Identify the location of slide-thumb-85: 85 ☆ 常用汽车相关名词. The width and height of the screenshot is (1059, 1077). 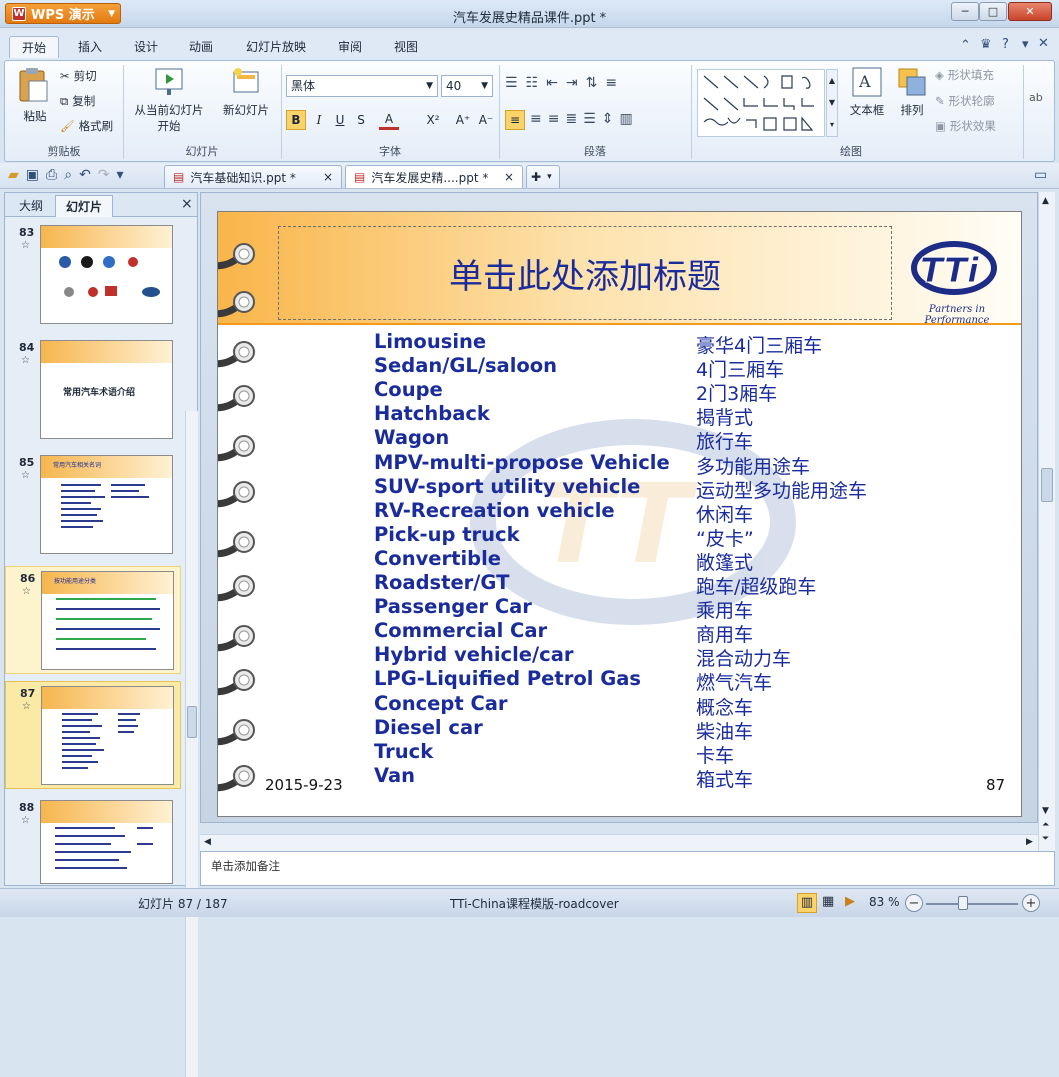
(93, 505).